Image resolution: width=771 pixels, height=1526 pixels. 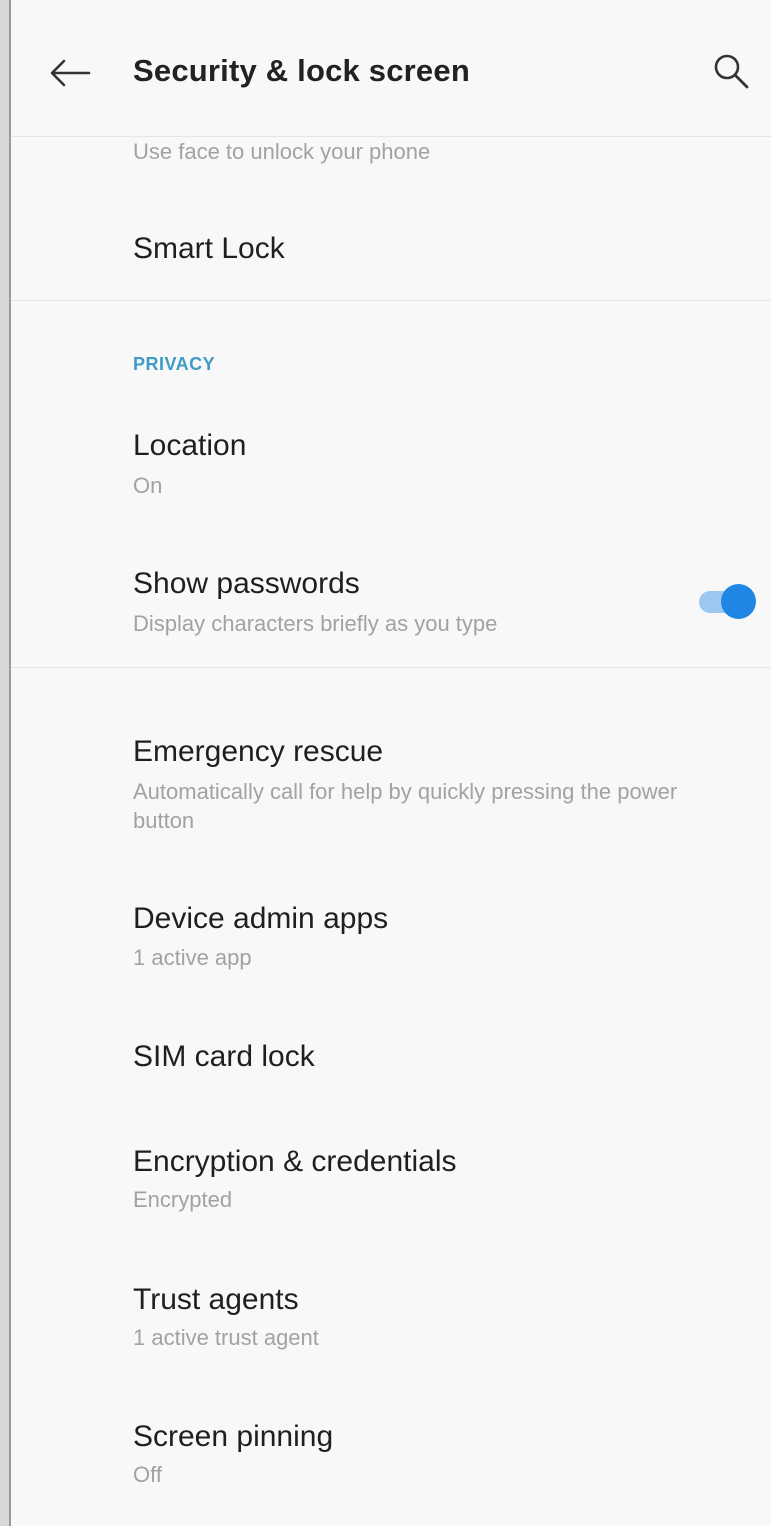 I want to click on face-unlock-row: Use face to unlock your phone, so click(x=391, y=157).